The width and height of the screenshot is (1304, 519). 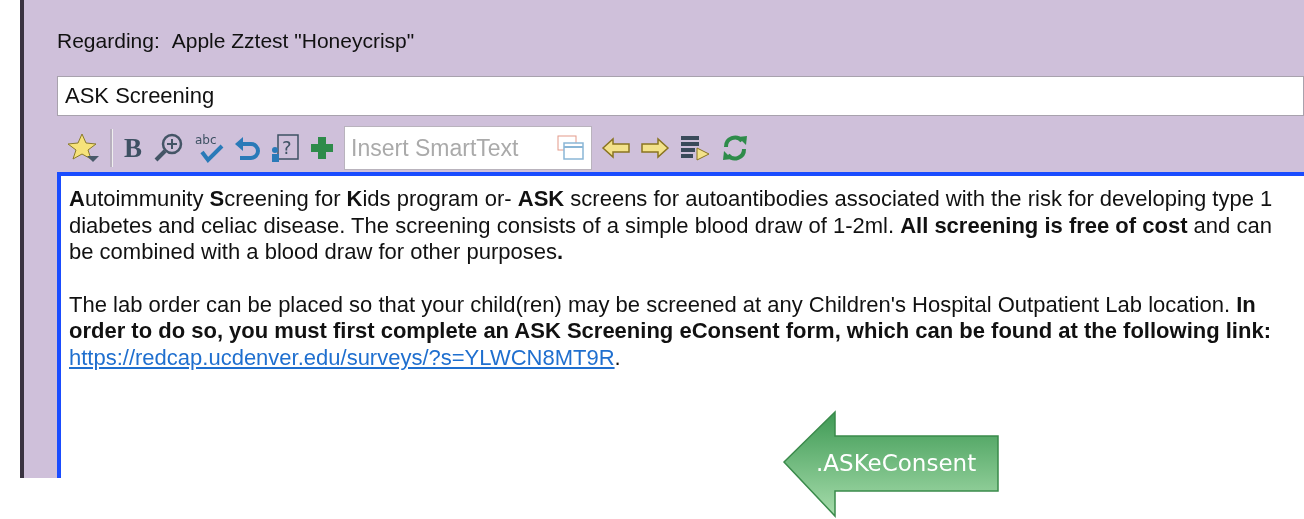 What do you see at coordinates (695, 148) in the screenshot?
I see `list-arrow-icon` at bounding box center [695, 148].